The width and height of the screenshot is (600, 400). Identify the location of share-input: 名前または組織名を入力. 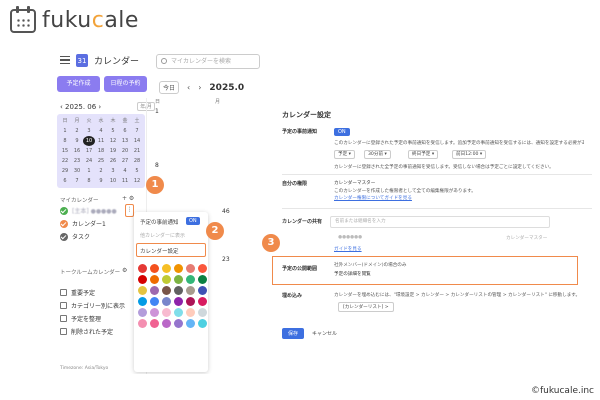
(440, 222).